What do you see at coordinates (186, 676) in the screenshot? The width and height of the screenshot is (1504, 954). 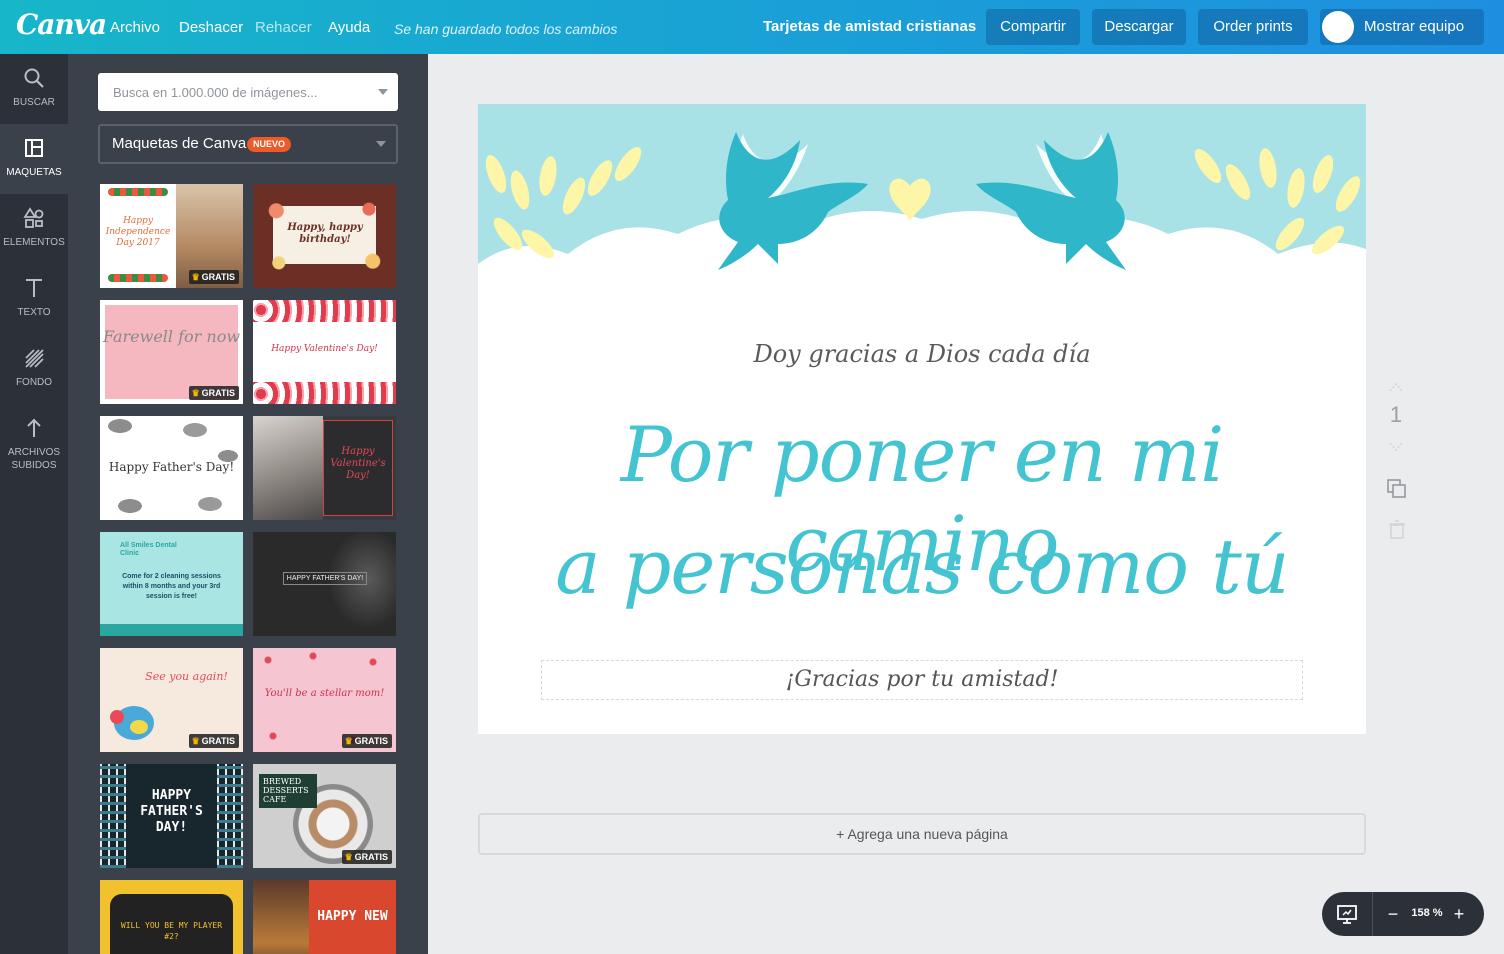 I see `template-title: See you again!` at bounding box center [186, 676].